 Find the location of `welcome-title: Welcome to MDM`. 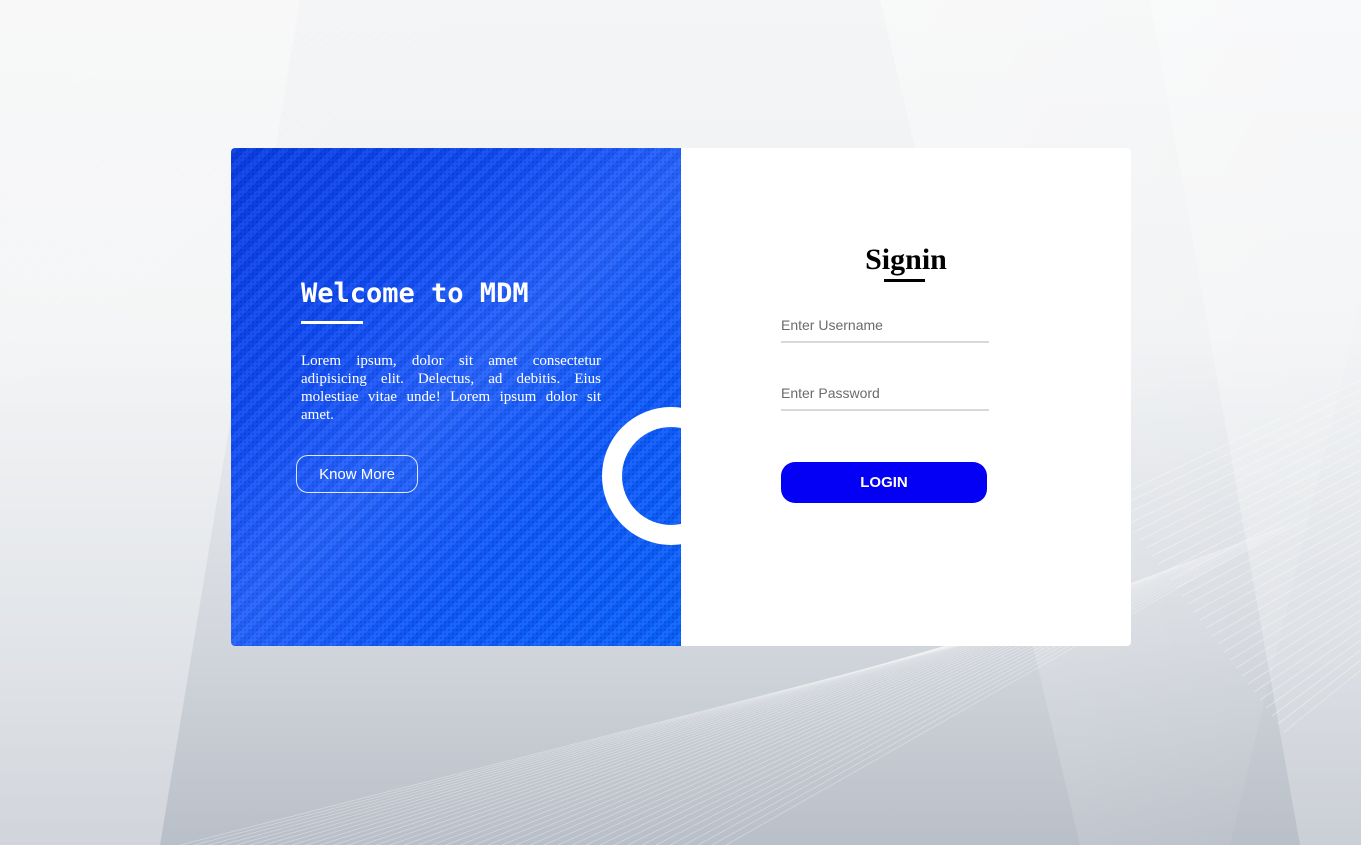

welcome-title: Welcome to MDM is located at coordinates (415, 293).